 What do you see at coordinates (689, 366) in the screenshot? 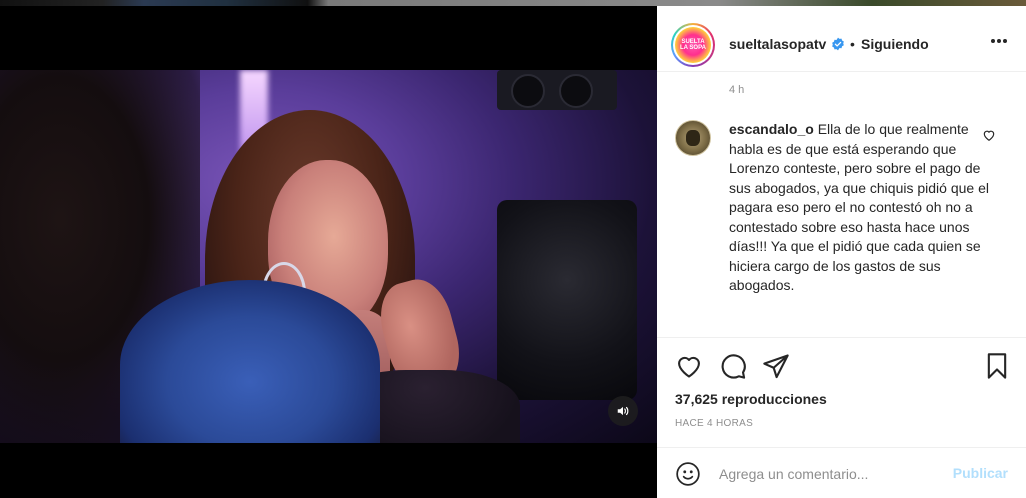
I see `heart-icon` at bounding box center [689, 366].